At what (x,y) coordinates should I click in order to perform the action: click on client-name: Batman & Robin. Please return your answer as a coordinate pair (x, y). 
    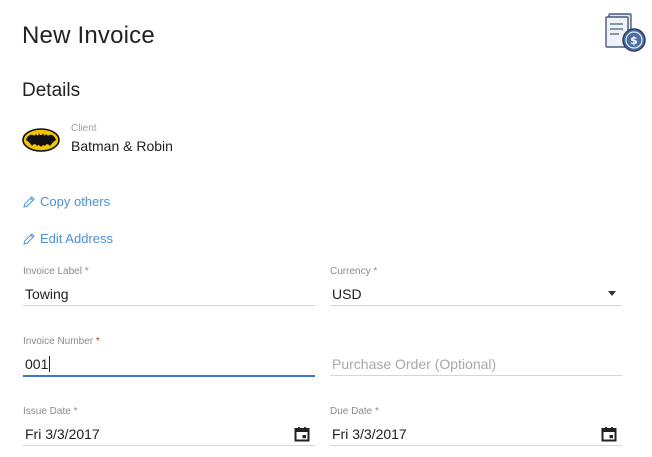
    Looking at the image, I should click on (122, 146).